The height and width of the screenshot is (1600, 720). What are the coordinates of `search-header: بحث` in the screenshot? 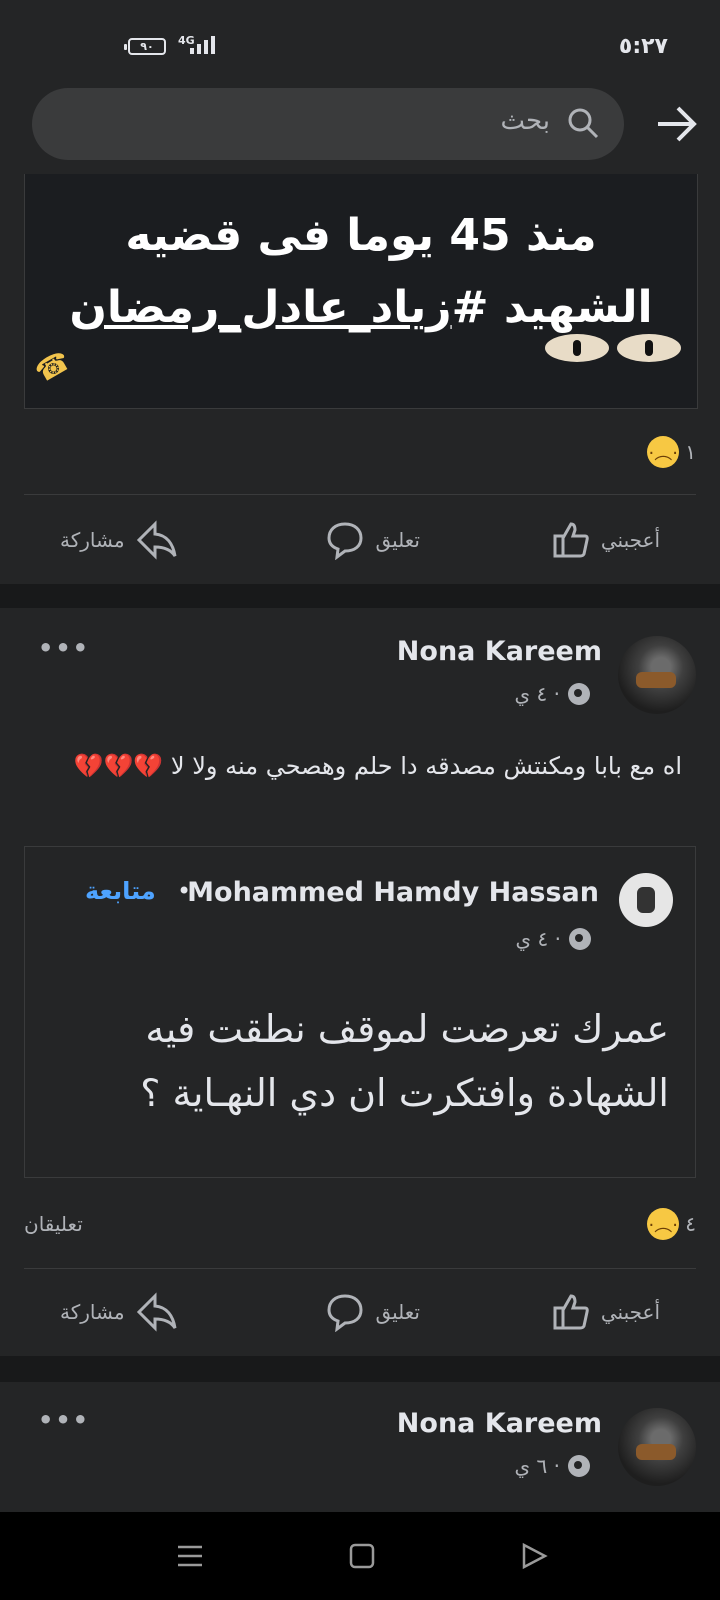 It's located at (360, 127).